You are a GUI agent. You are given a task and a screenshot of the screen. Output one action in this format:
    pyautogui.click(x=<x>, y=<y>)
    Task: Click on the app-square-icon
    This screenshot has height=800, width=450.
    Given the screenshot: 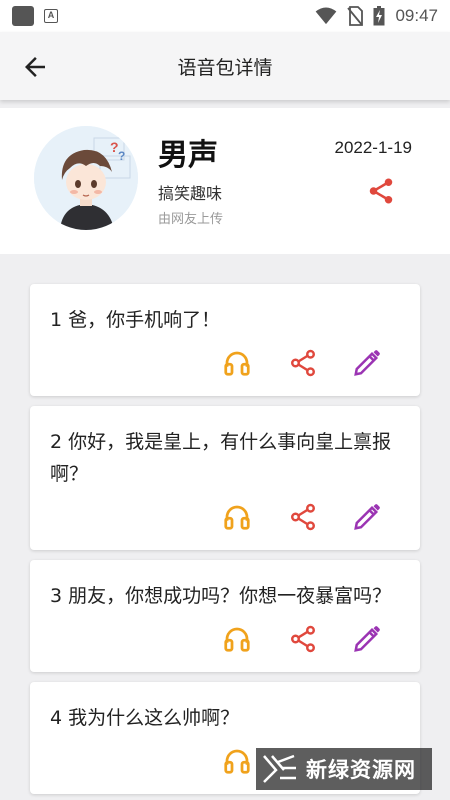 What is the action you would take?
    pyautogui.click(x=23, y=16)
    